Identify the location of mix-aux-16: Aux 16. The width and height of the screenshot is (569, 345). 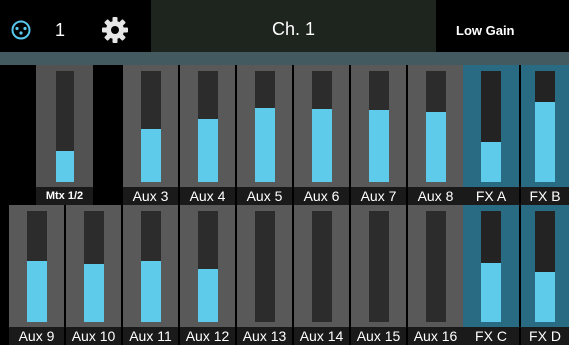
(435, 275).